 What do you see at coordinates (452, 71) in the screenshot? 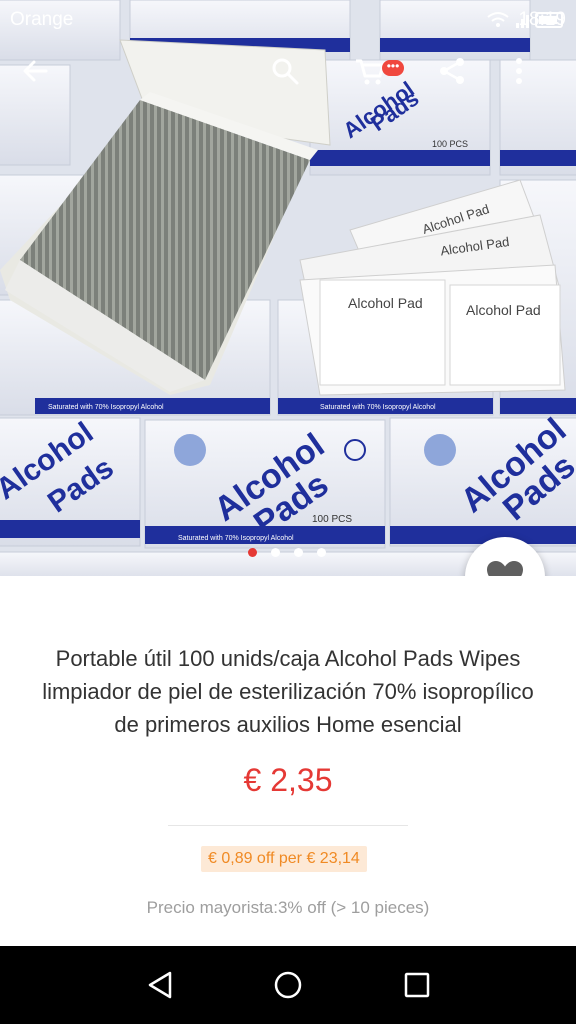
I see `share-icon` at bounding box center [452, 71].